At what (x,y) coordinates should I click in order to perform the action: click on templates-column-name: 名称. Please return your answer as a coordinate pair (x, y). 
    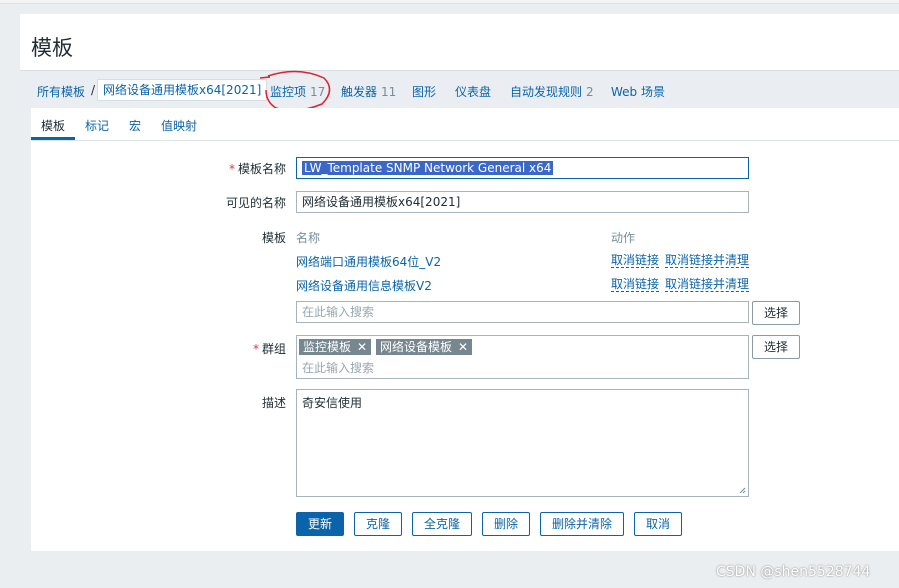
    Looking at the image, I should click on (308, 238).